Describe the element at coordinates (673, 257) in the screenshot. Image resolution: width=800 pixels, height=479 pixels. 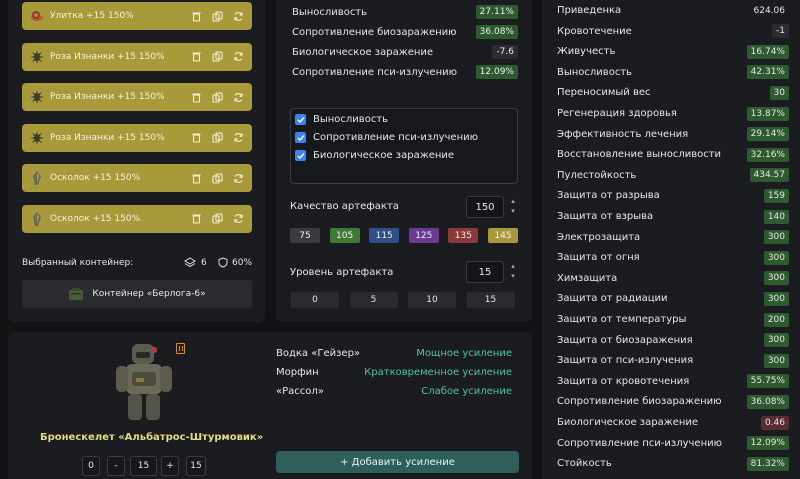
I see `summary-stat-row: Защита от огня 300` at that location.